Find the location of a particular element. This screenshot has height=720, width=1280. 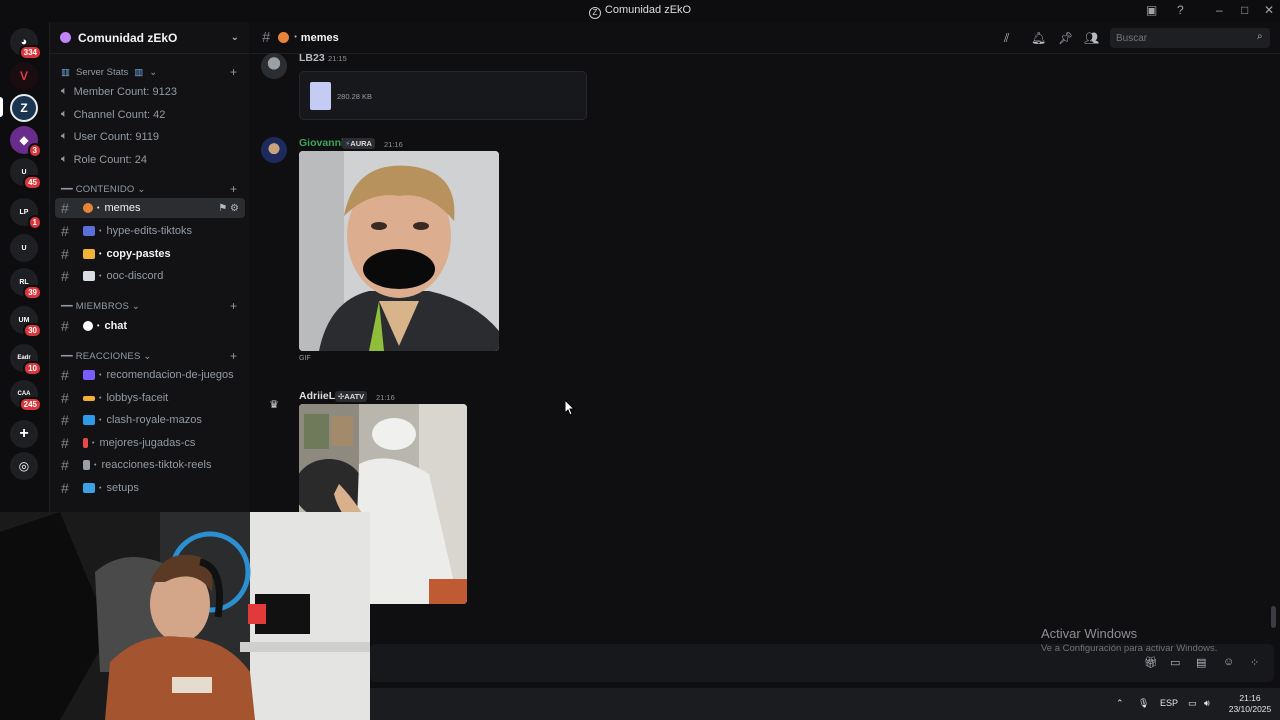

server-folder-3: U is located at coordinates (24, 248).